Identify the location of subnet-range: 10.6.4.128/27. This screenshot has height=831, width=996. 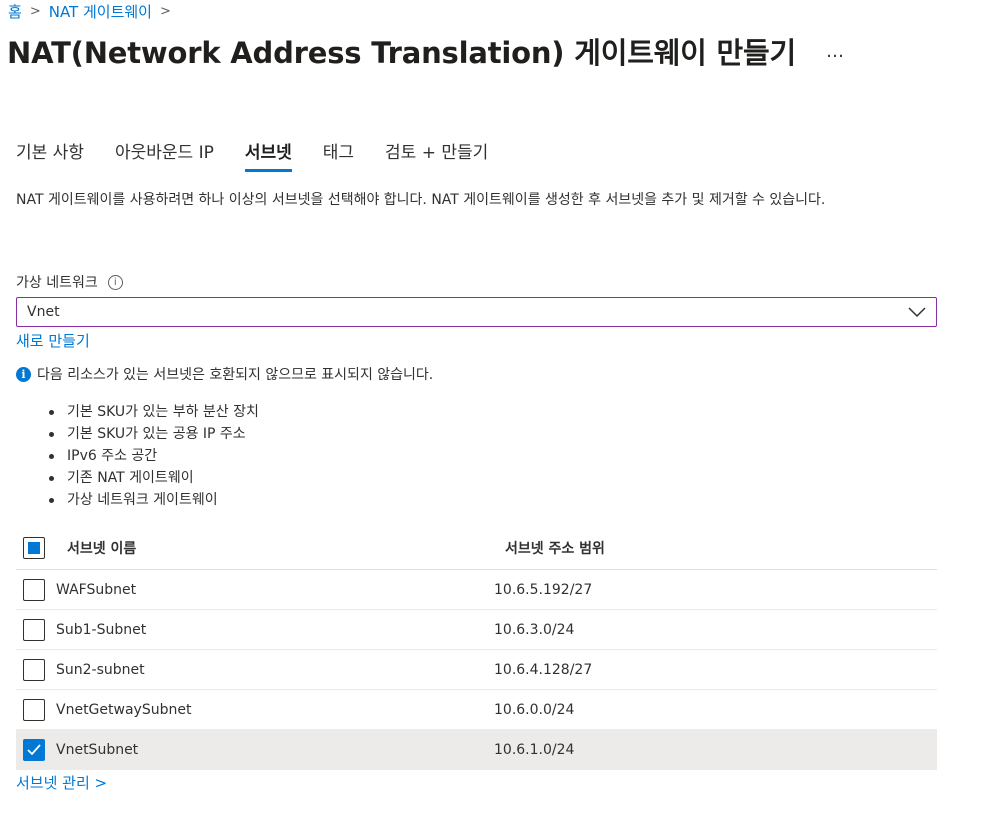
(543, 669).